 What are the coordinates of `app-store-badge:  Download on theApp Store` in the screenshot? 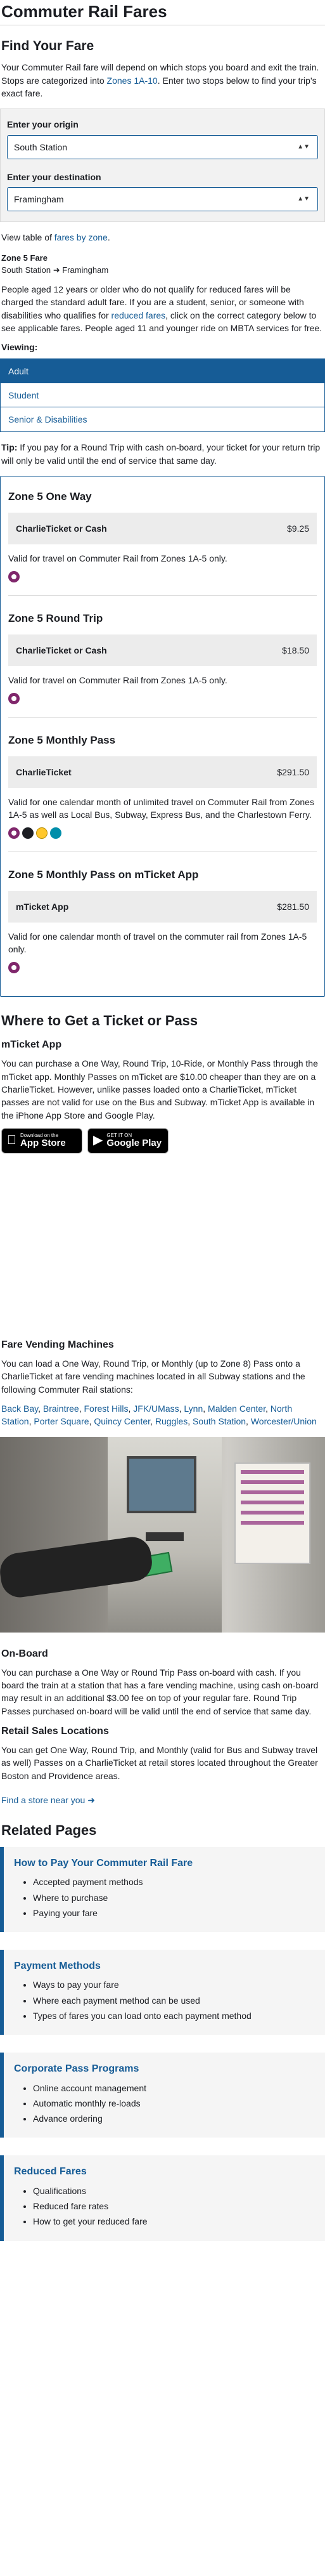 It's located at (41, 1140).